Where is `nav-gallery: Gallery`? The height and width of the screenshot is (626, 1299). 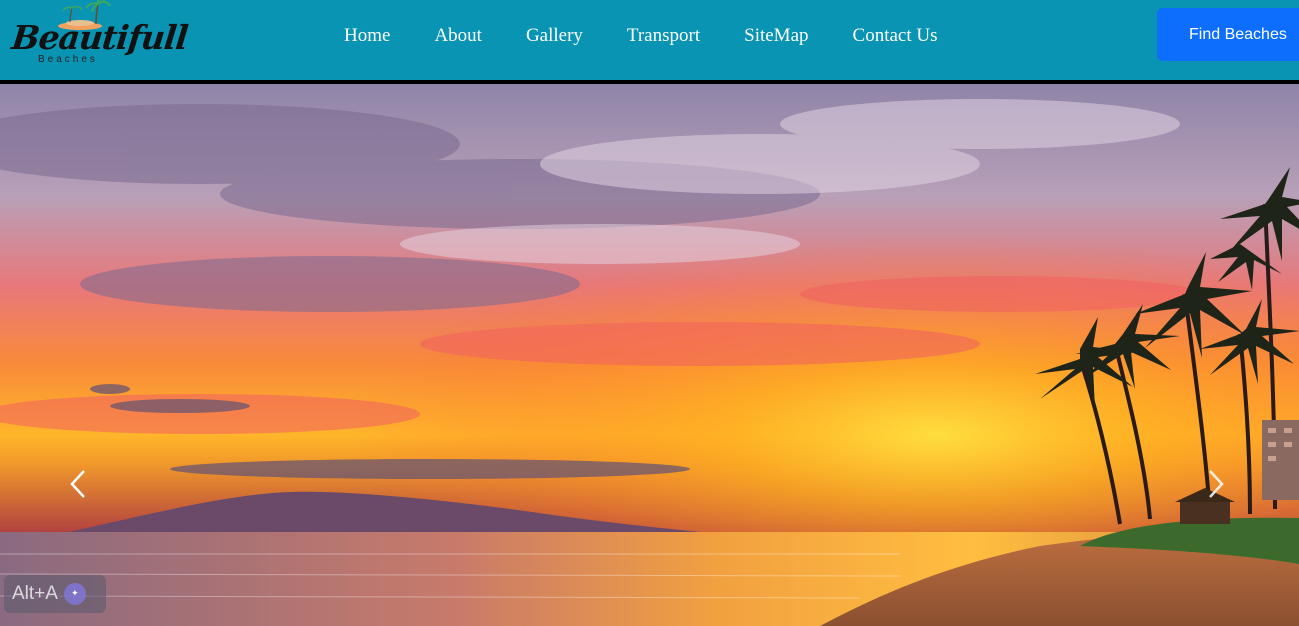
nav-gallery: Gallery is located at coordinates (554, 36).